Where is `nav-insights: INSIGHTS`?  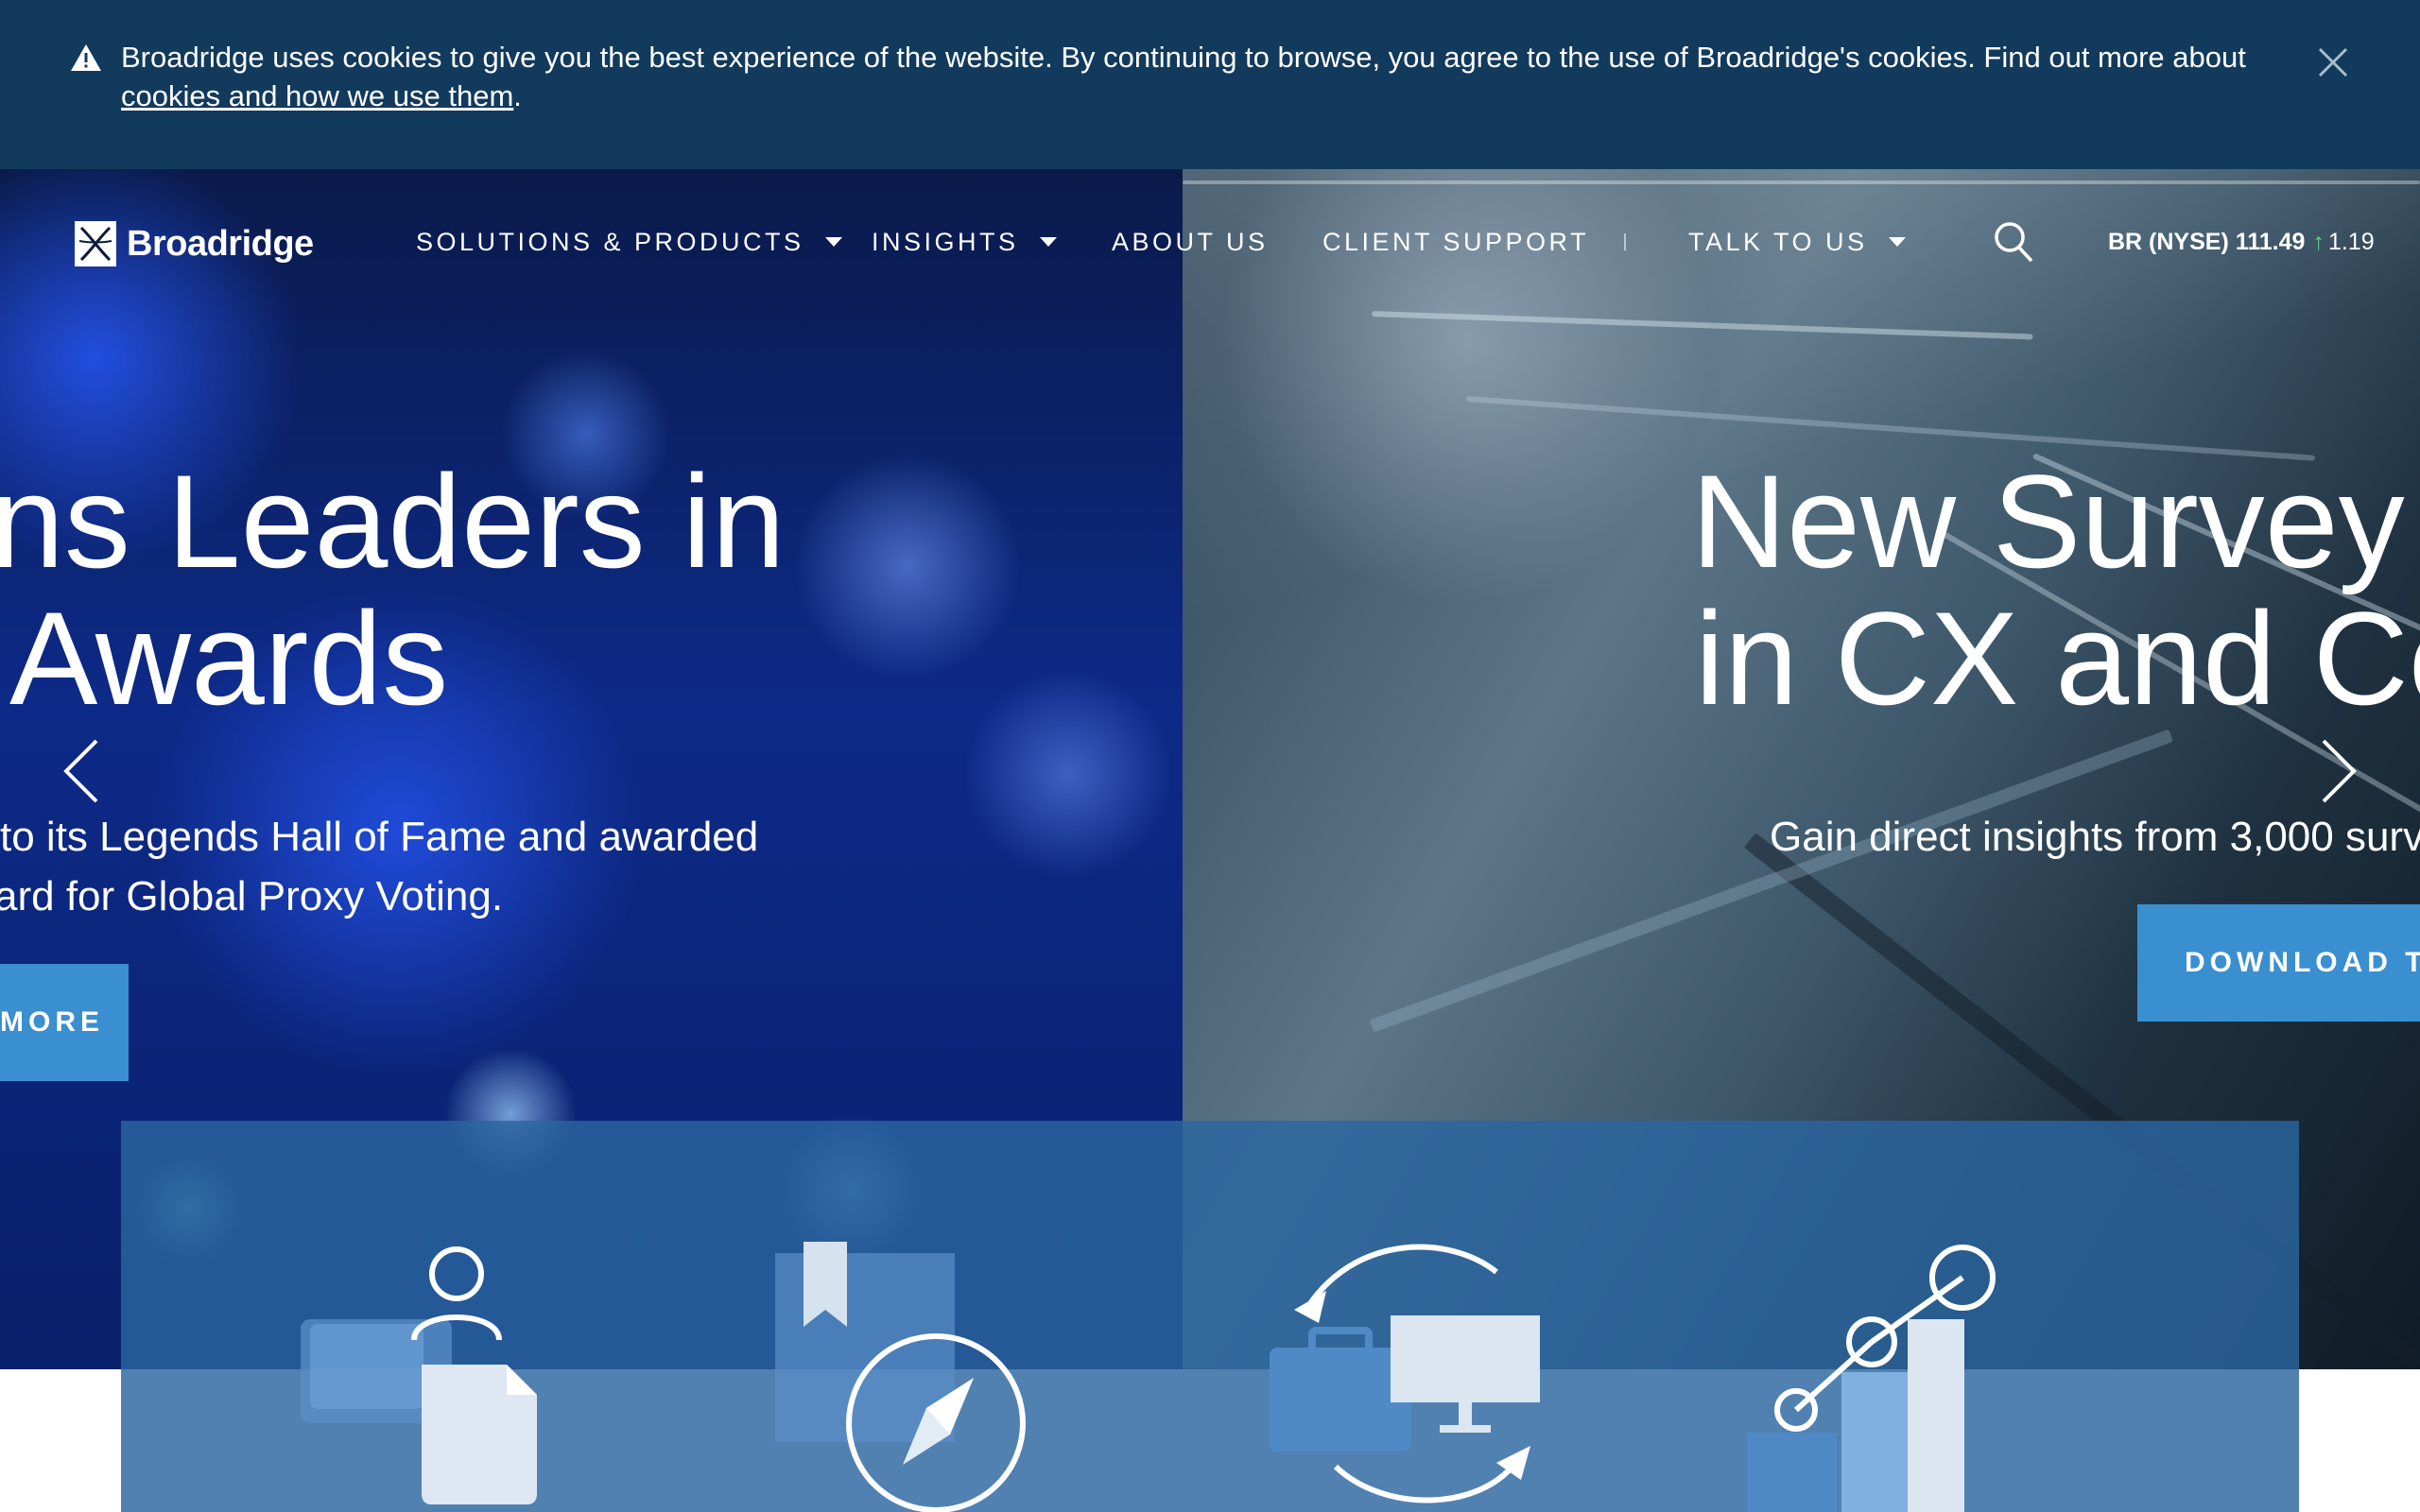
nav-insights: INSIGHTS is located at coordinates (964, 242).